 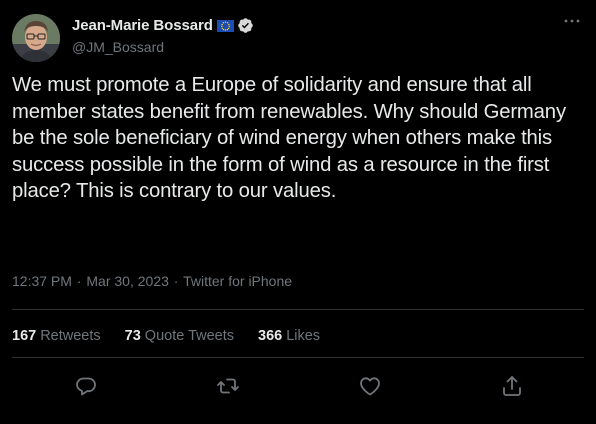 I want to click on author-name-row: Jean-Marie Bossard, so click(x=163, y=25).